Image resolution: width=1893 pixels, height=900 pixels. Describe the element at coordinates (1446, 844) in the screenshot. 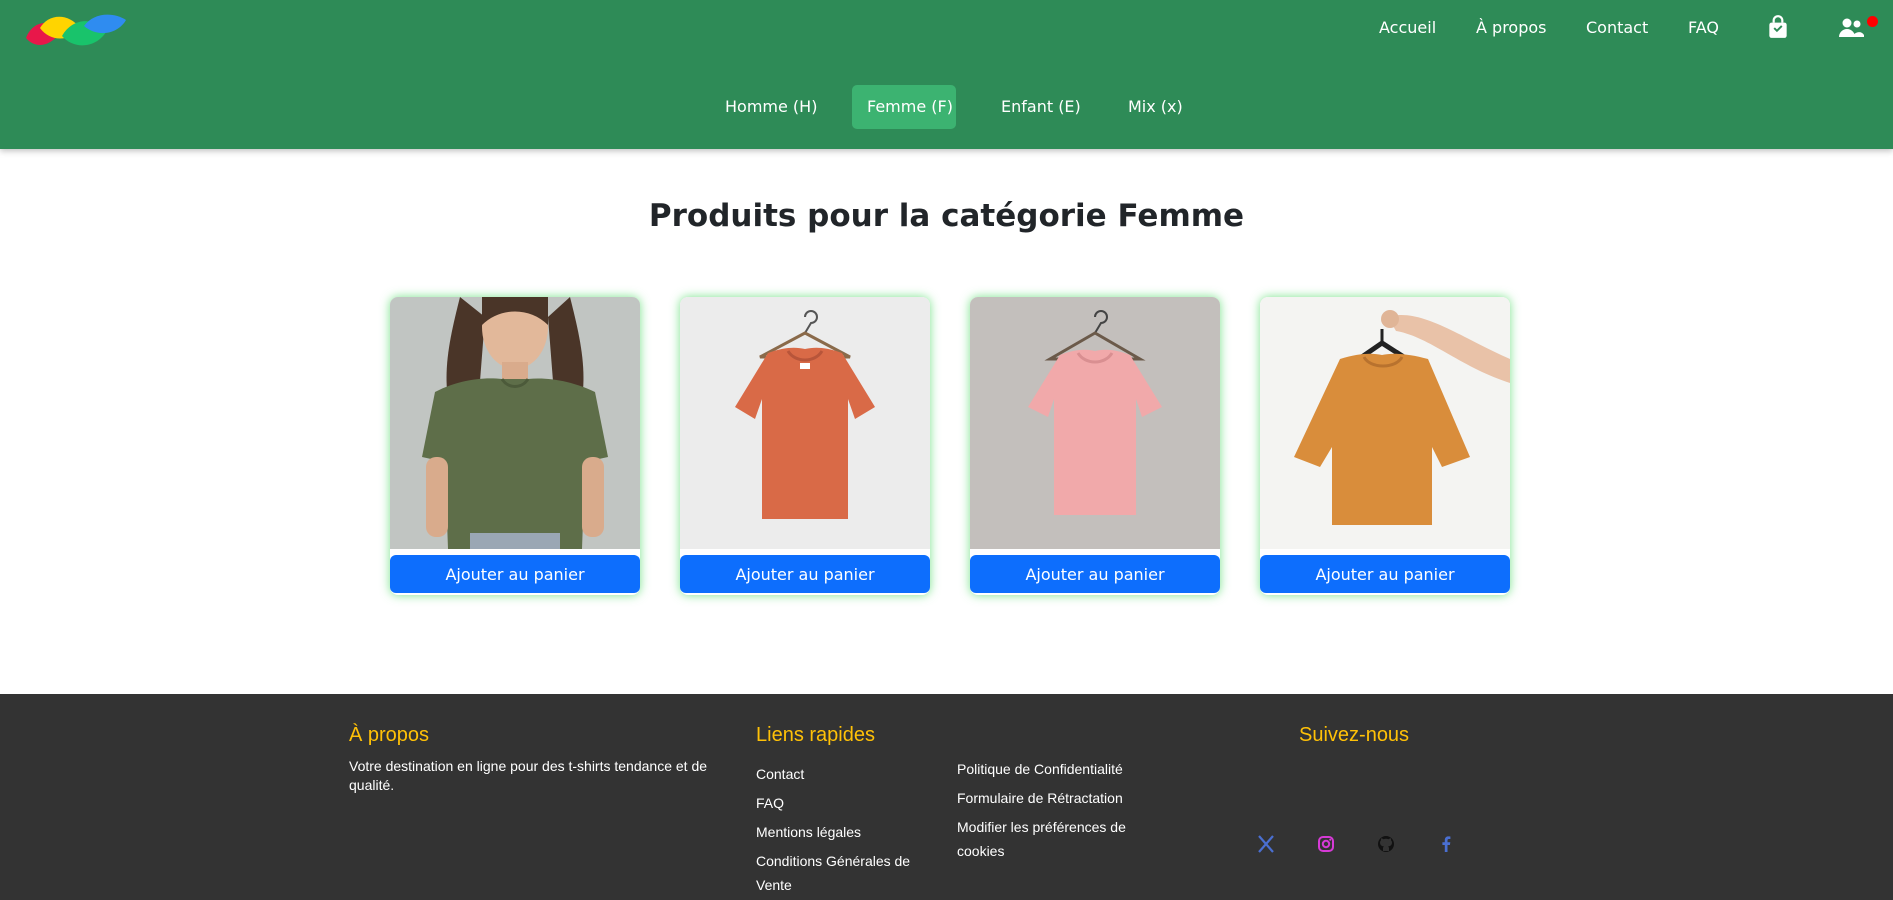

I see `facebook-icon` at that location.